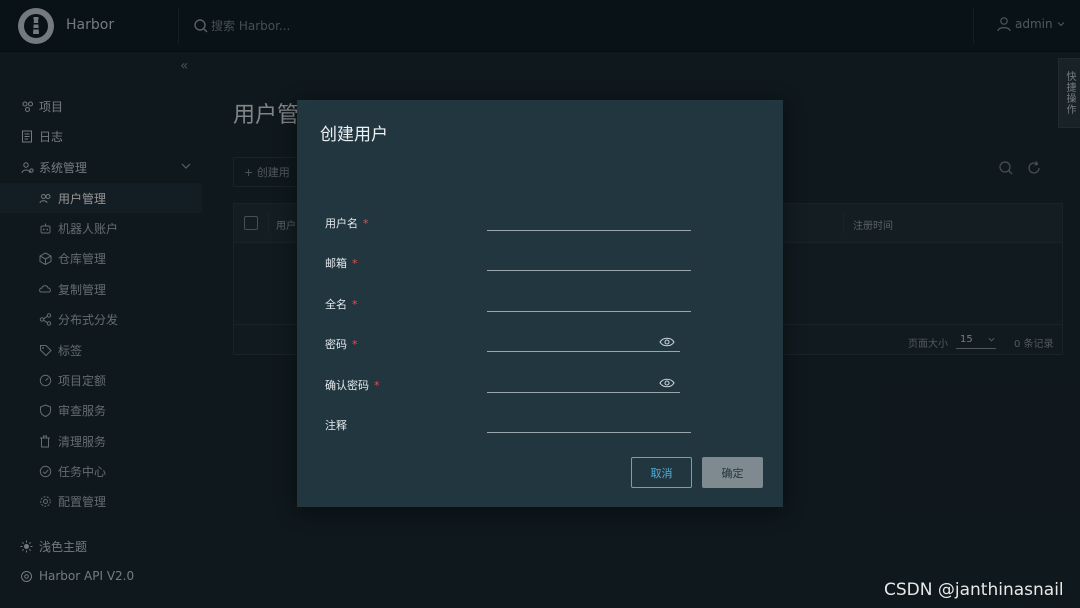 This screenshot has height=608, width=1080. I want to click on form-row-comment: 注释, so click(535, 426).